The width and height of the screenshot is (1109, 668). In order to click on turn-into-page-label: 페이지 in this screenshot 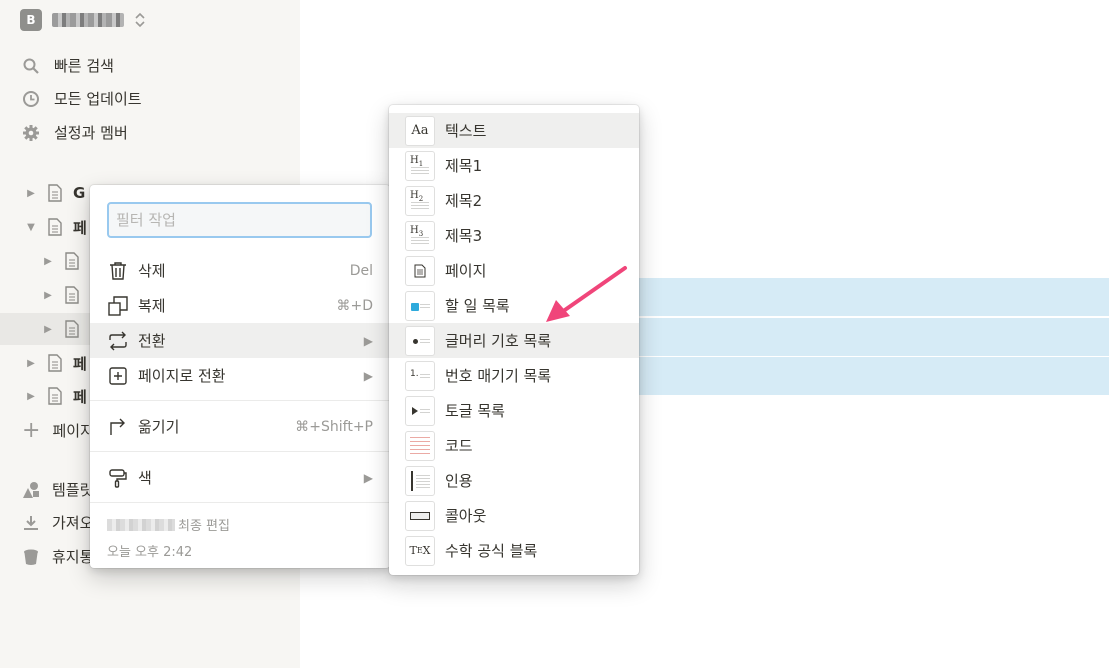, I will do `click(466, 271)`.